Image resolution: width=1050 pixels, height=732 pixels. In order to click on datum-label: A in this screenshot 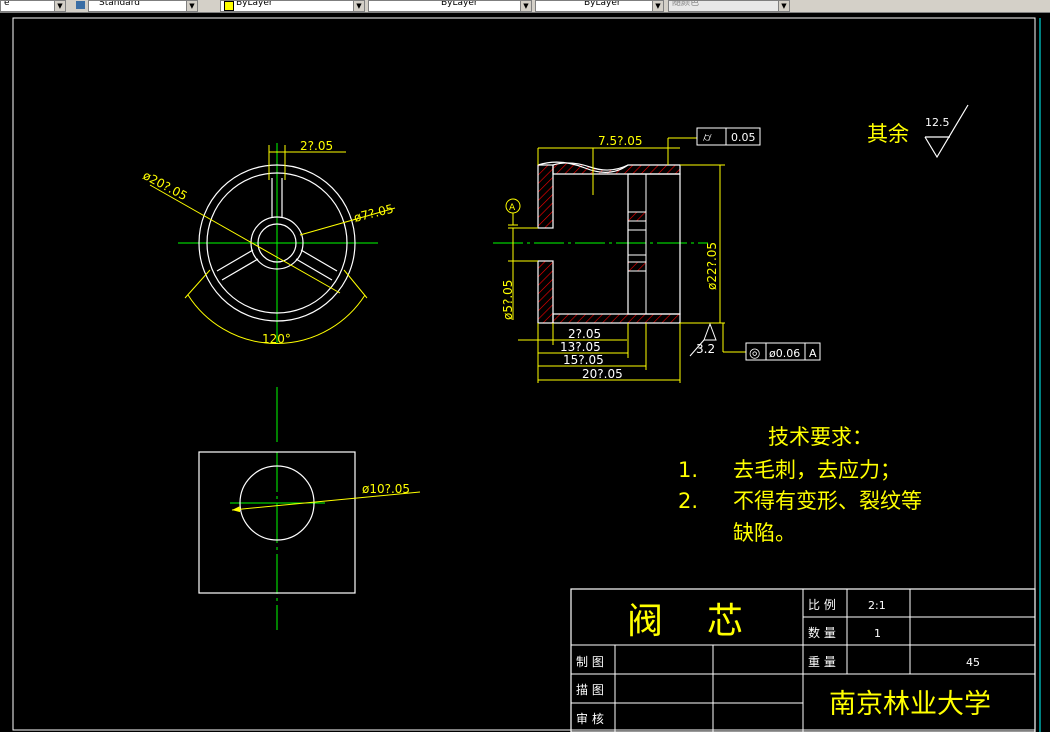, I will do `click(512, 208)`.